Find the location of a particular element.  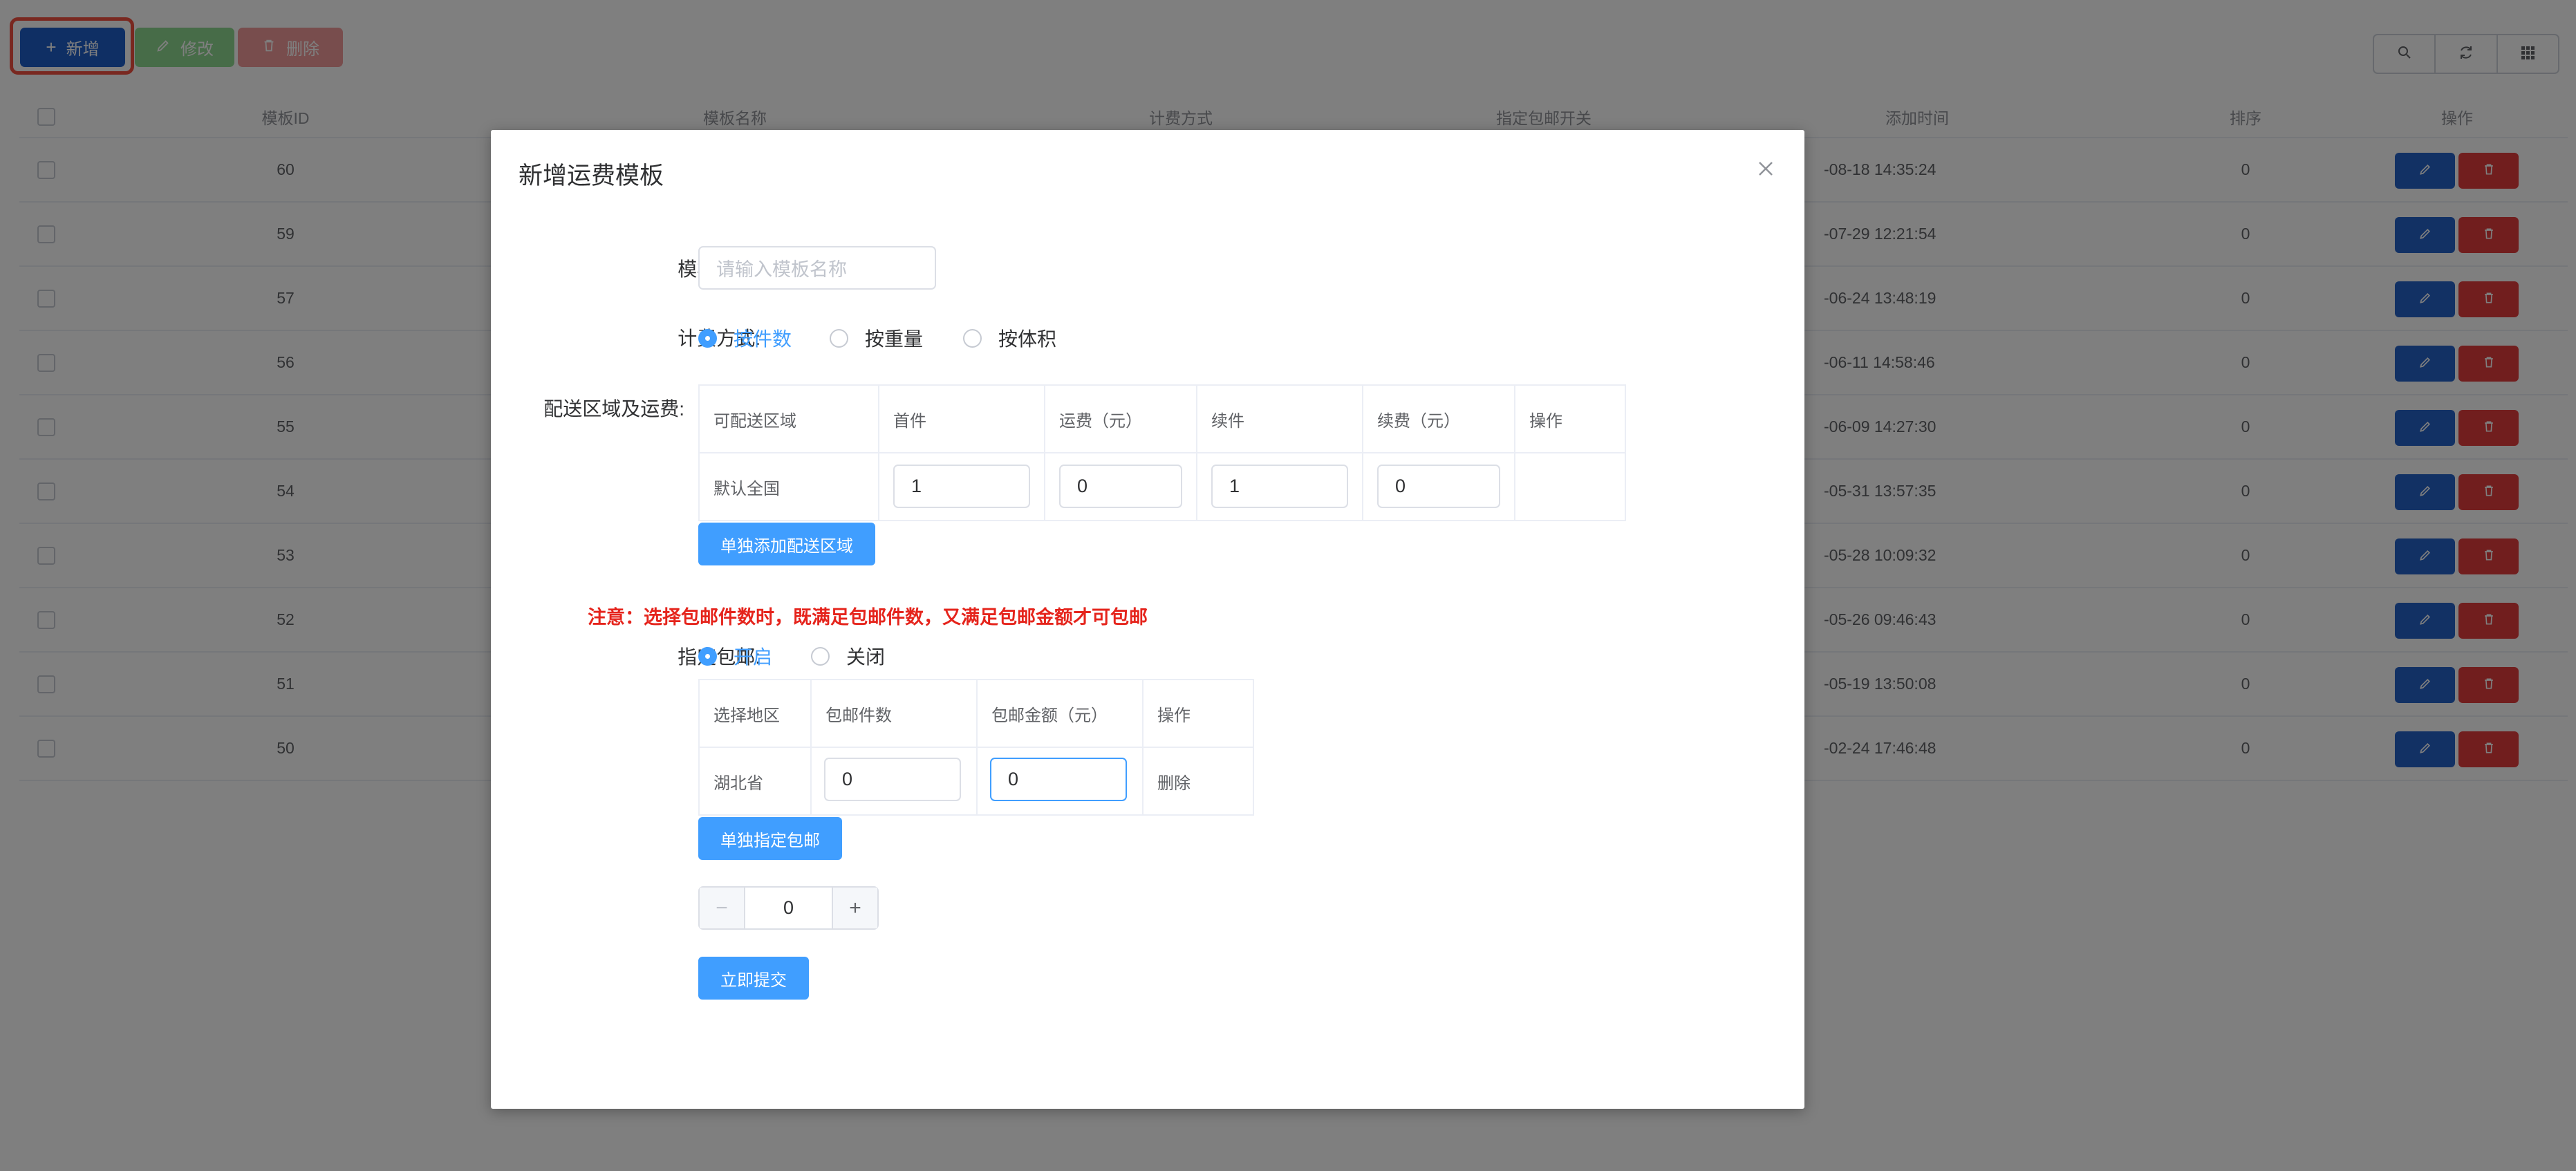

sort-stepper: − 0 + is located at coordinates (788, 908).